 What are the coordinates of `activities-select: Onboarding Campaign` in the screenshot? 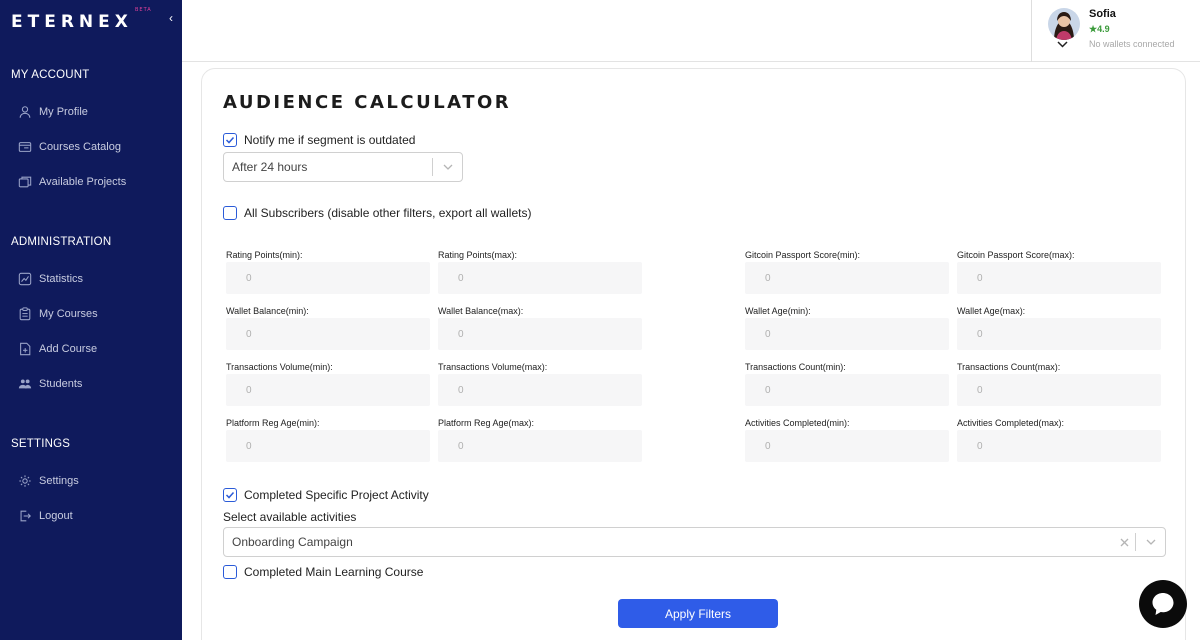 It's located at (694, 542).